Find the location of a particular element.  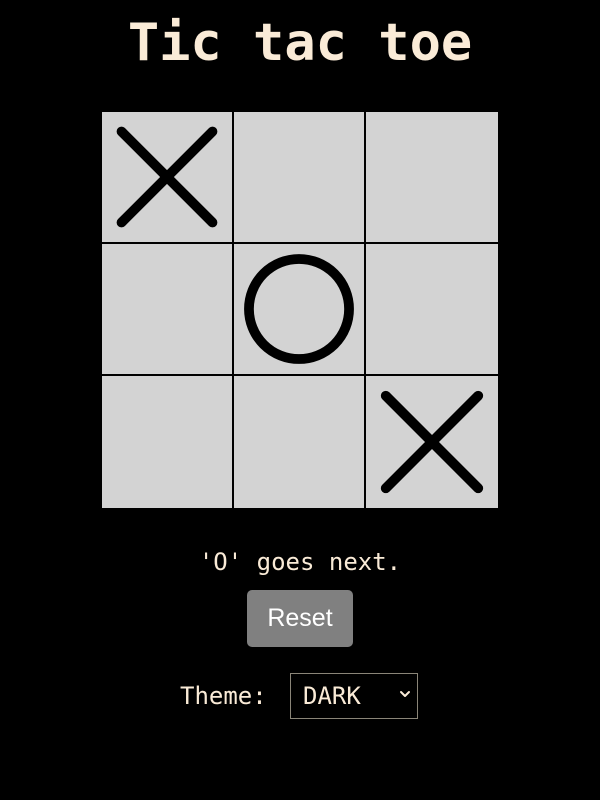

theme-selected-value: DARK is located at coordinates (332, 696).